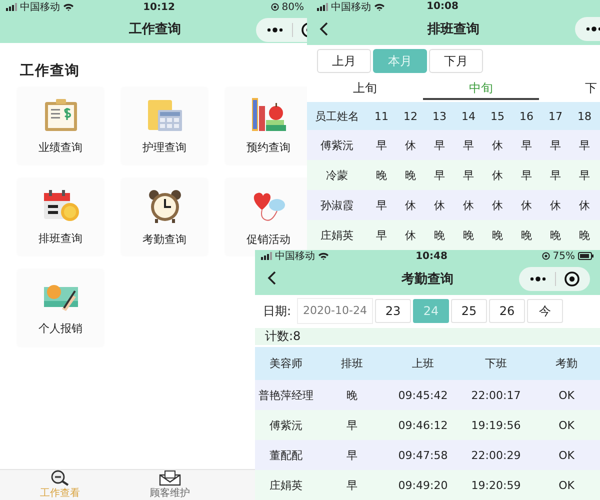  I want to click on column-header: 美容师, so click(286, 363).